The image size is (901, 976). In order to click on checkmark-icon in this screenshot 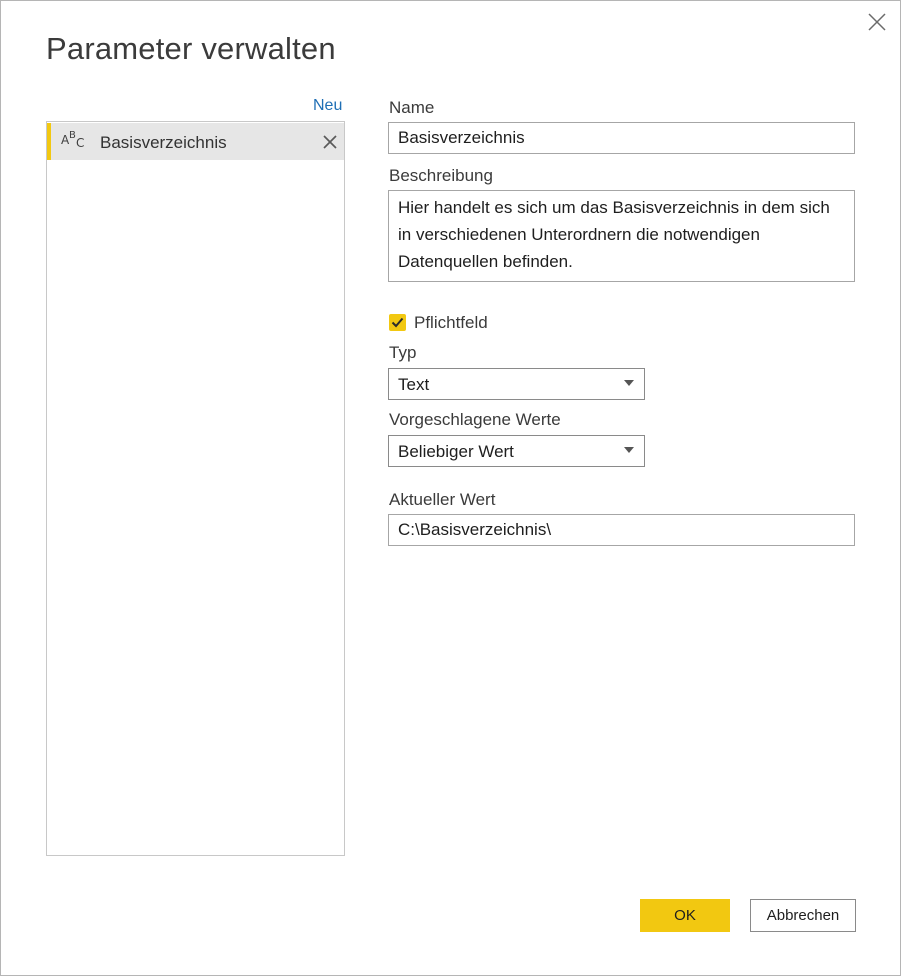, I will do `click(397, 322)`.